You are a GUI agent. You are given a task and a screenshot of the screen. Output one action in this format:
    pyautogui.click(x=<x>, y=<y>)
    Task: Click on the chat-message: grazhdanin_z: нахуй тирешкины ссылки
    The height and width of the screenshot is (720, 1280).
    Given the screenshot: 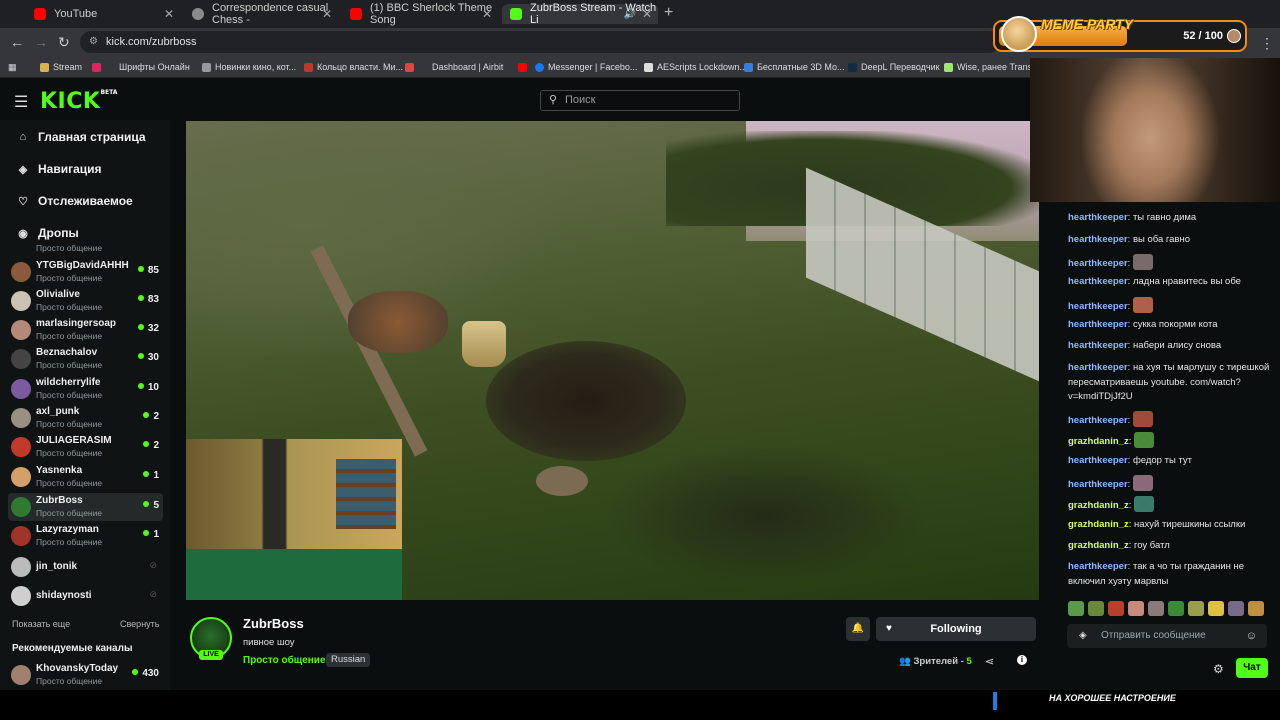 What is the action you would take?
    pyautogui.click(x=1170, y=525)
    